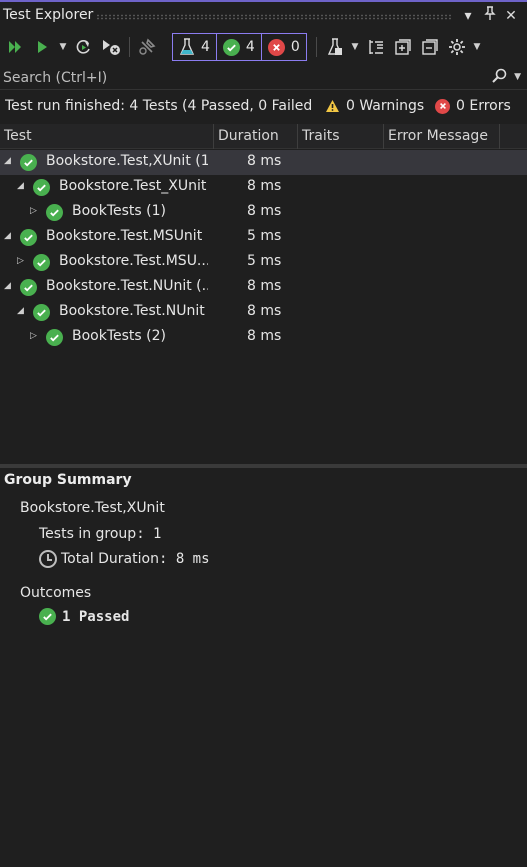 Image resolution: width=527 pixels, height=867 pixels. Describe the element at coordinates (56, 593) in the screenshot. I see `outcomes-label: Outcomes` at that location.